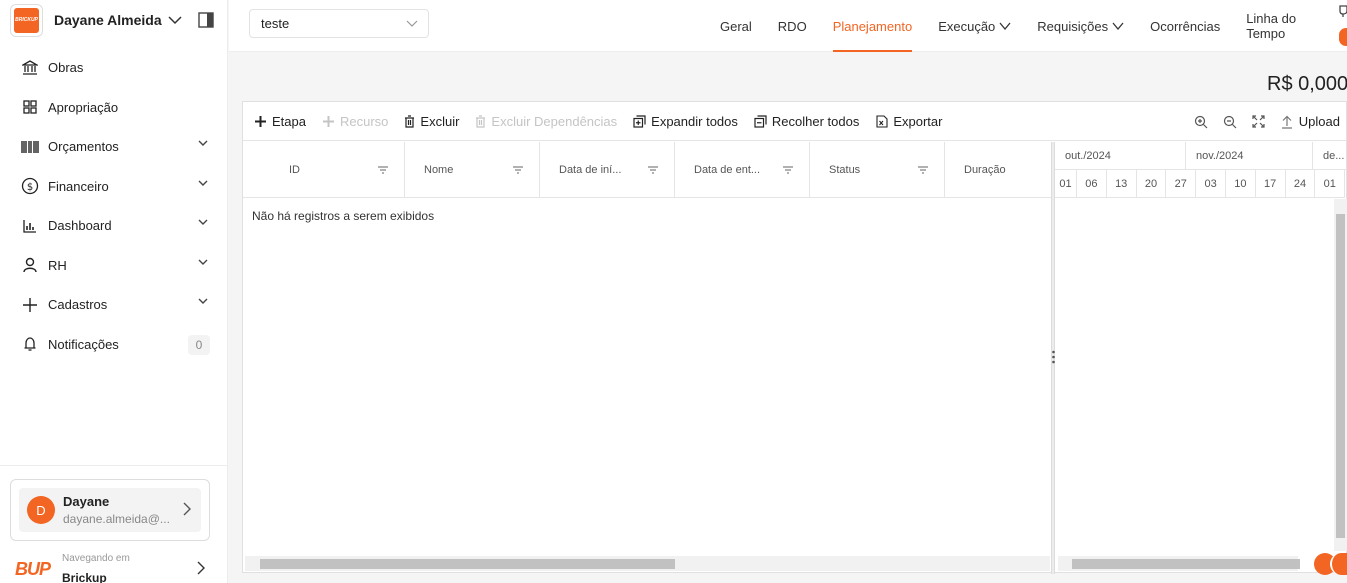  I want to click on tab-label: Ocorrências, so click(1185, 26).